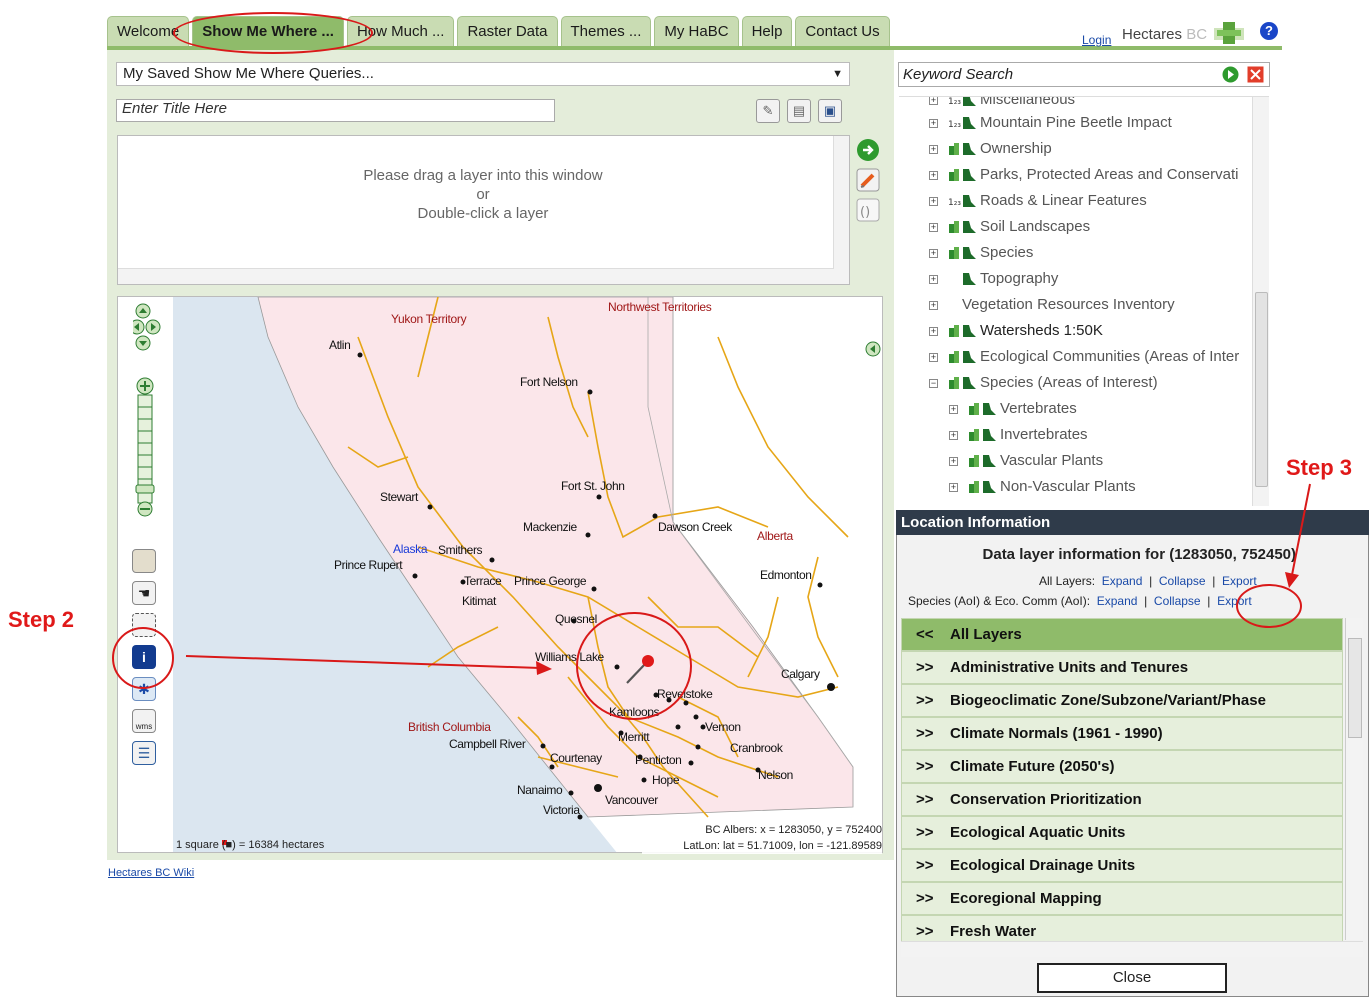 This screenshot has width=1369, height=997. I want to click on eraser-icon, so click(868, 180).